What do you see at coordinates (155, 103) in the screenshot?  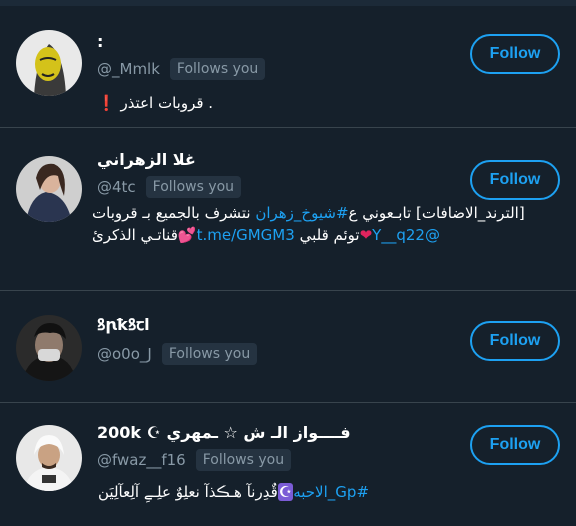 I see `bio: . قروبات اعتذر ❗` at bounding box center [155, 103].